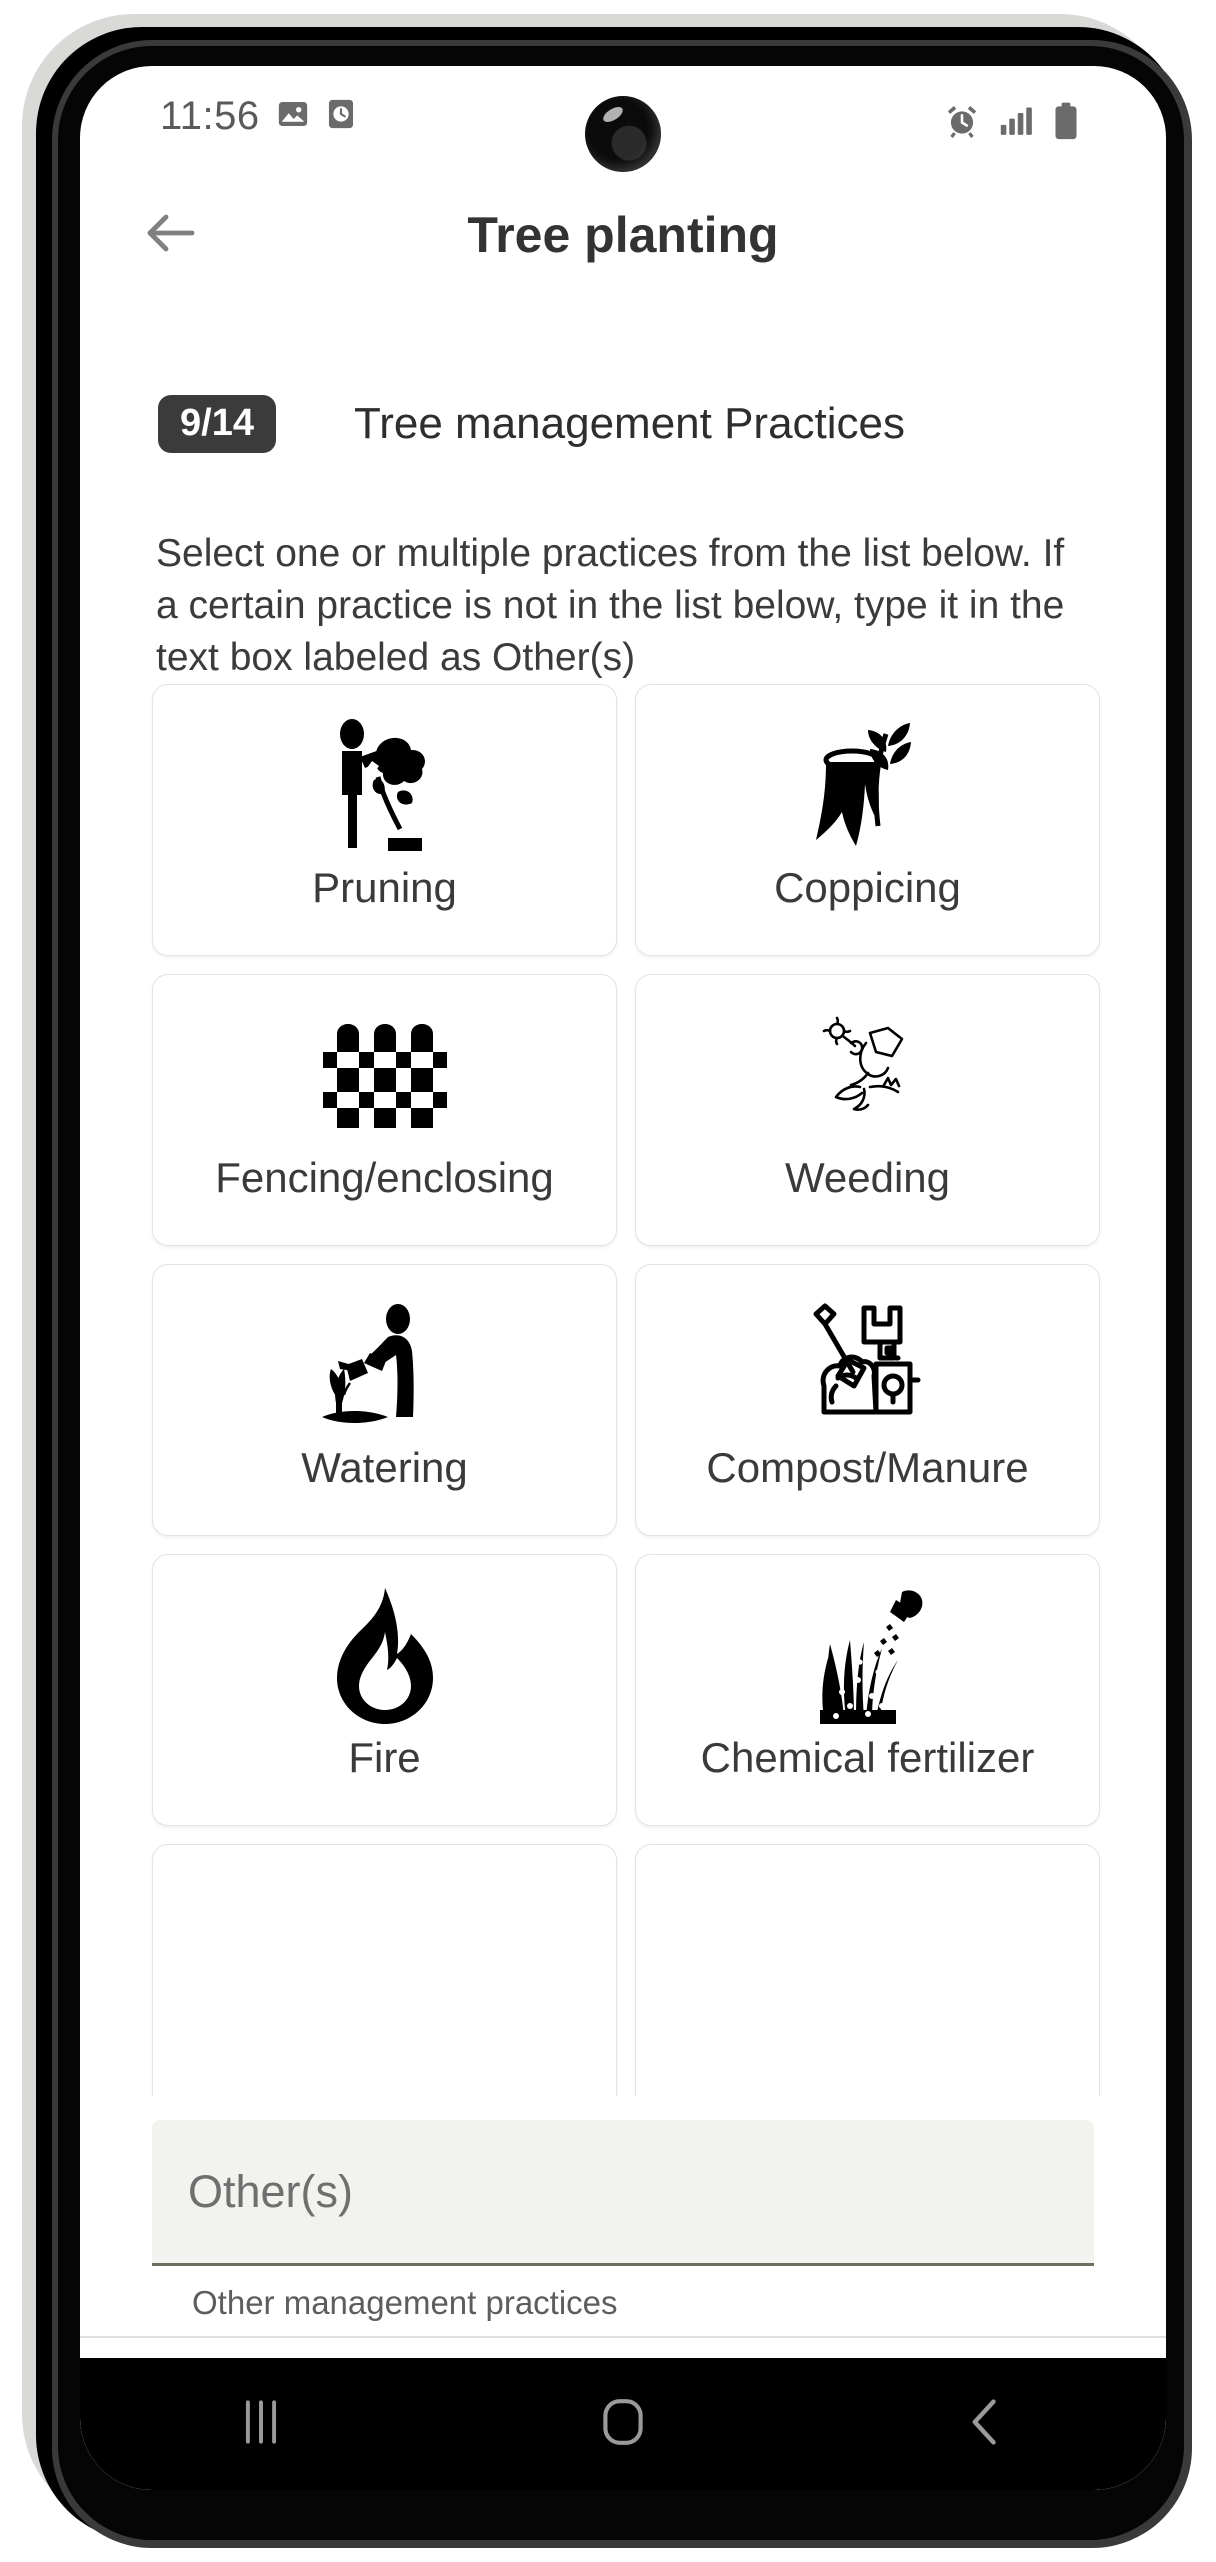  I want to click on recents-icon, so click(261, 2424).